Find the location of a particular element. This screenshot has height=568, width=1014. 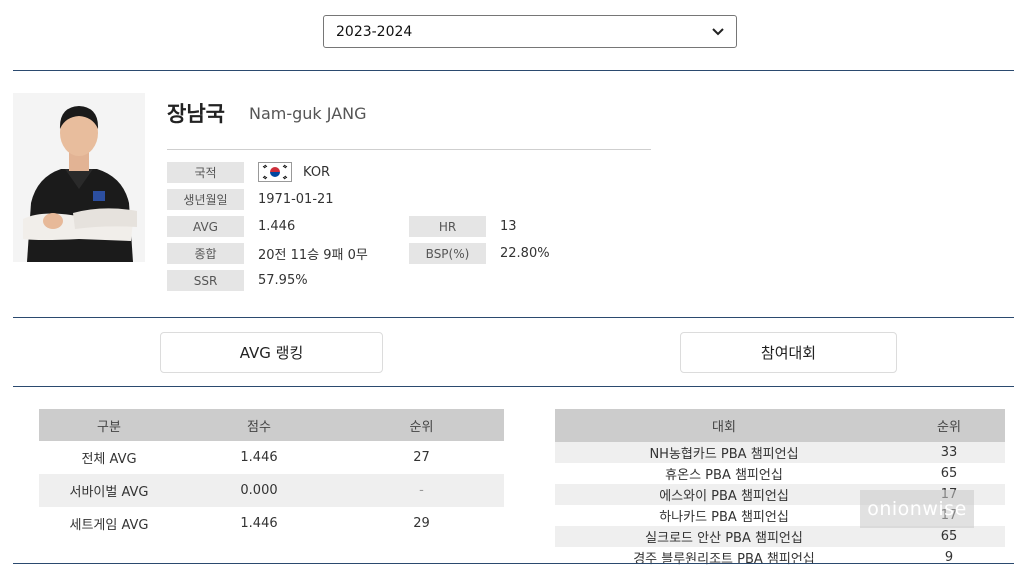

table-cell: 27 is located at coordinates (421, 457).